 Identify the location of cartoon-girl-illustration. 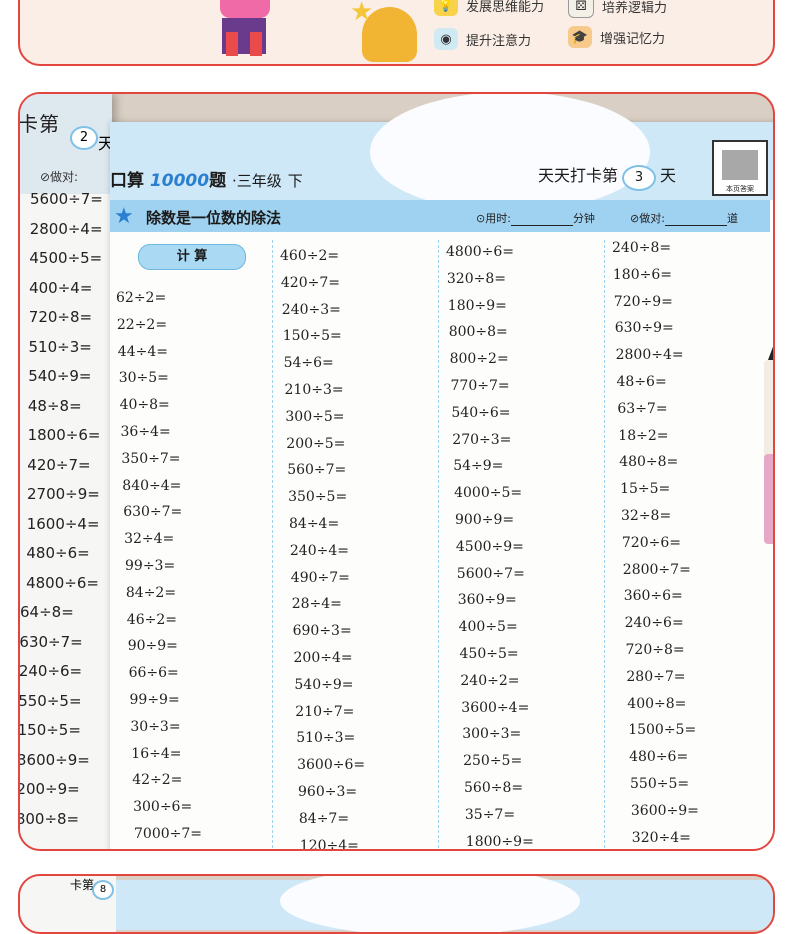
(245, 31).